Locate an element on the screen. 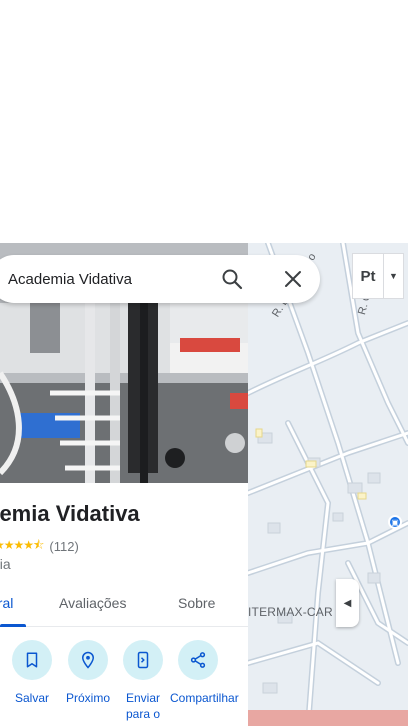  share-label: Compartilhar is located at coordinates (204, 698).